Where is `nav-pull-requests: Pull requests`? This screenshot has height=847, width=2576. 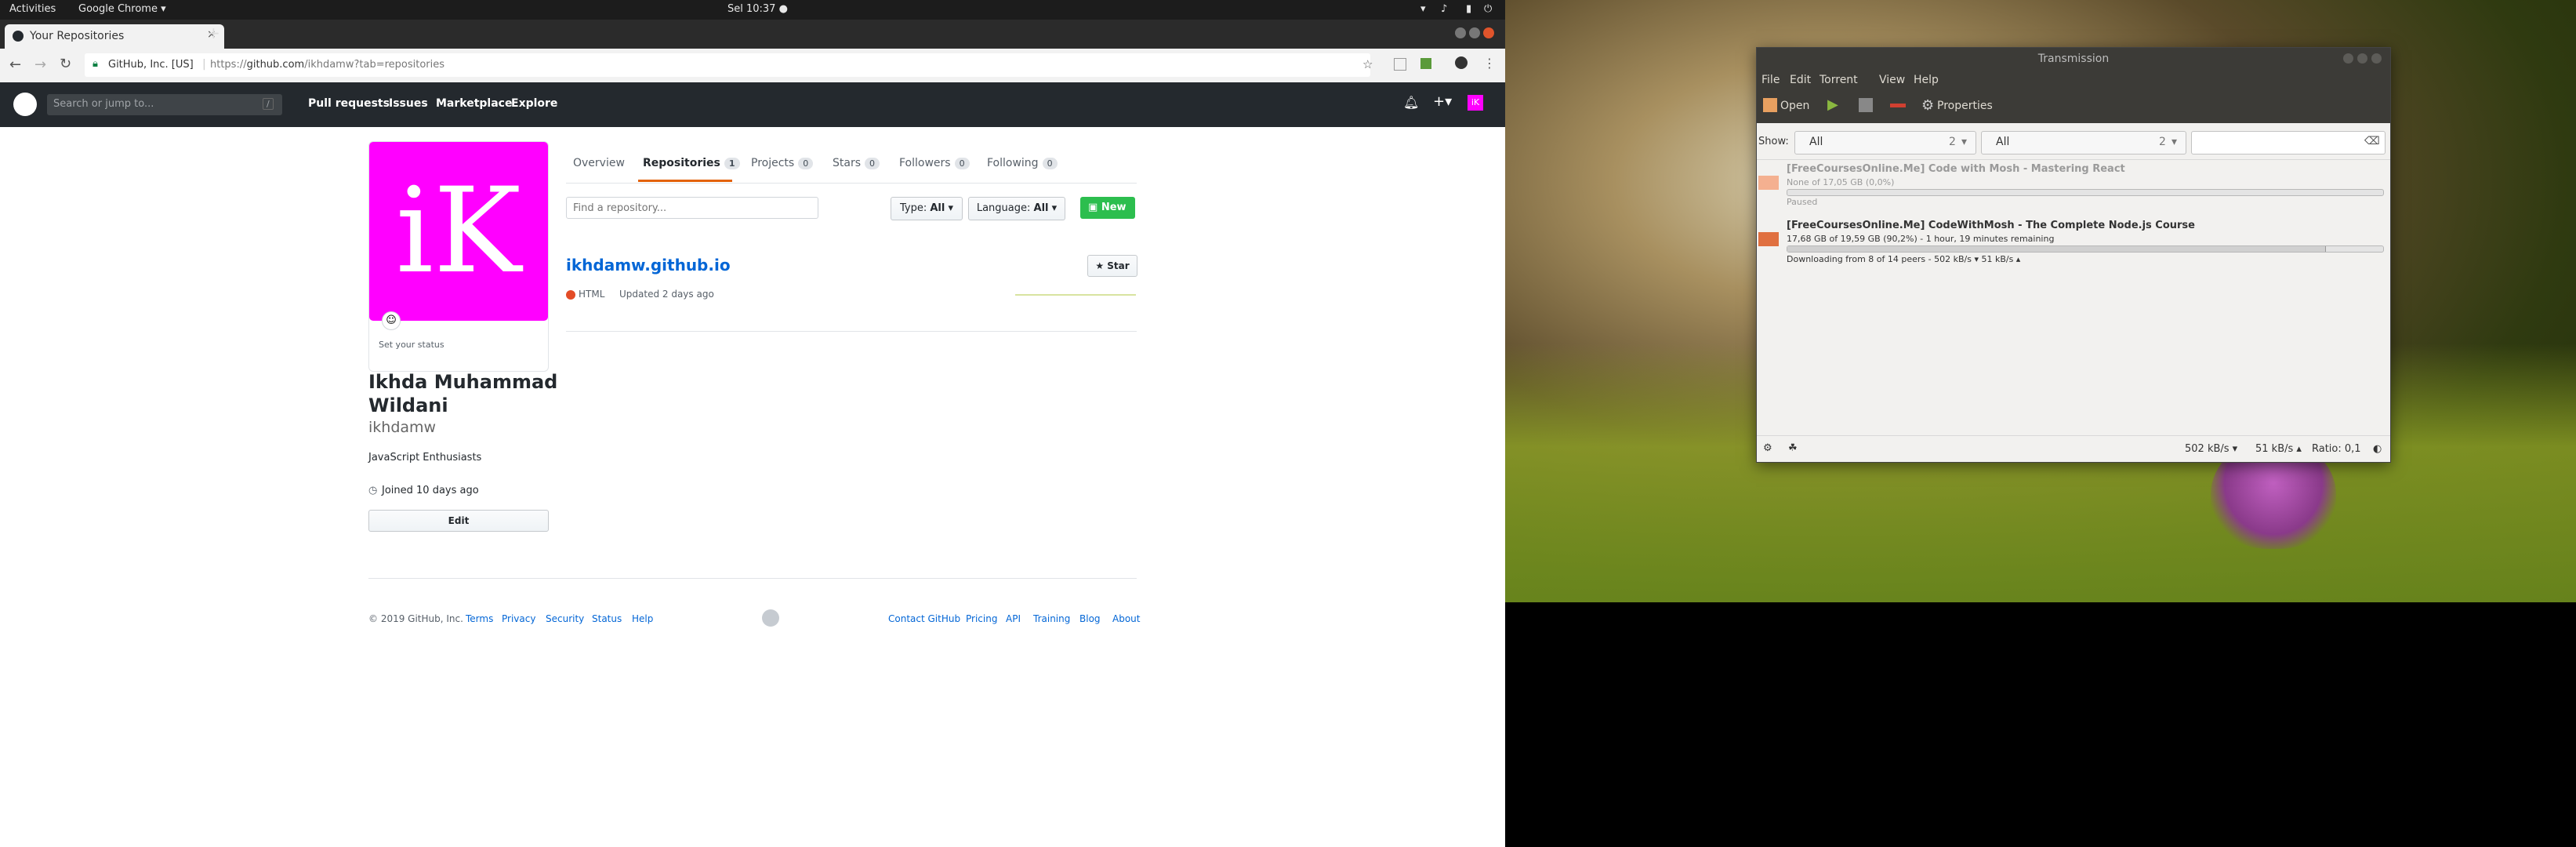
nav-pull-requests: Pull requests is located at coordinates (349, 103).